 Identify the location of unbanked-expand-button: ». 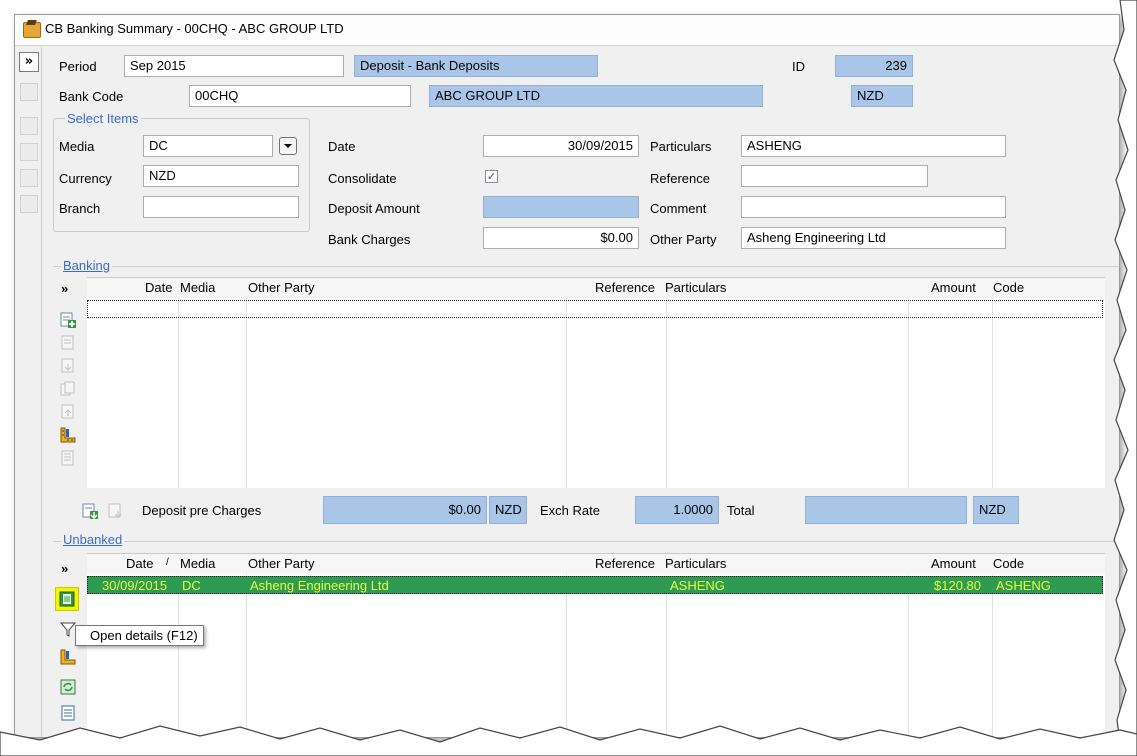
(64, 568).